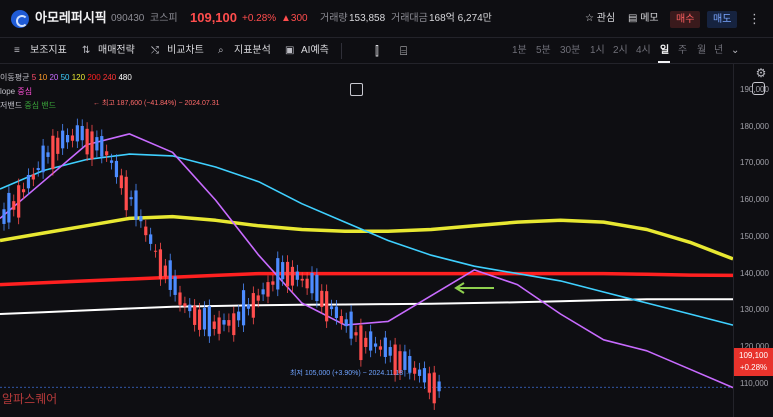  Describe the element at coordinates (753, 367) in the screenshot. I see `current-price-marker-change: +0.28%` at that location.